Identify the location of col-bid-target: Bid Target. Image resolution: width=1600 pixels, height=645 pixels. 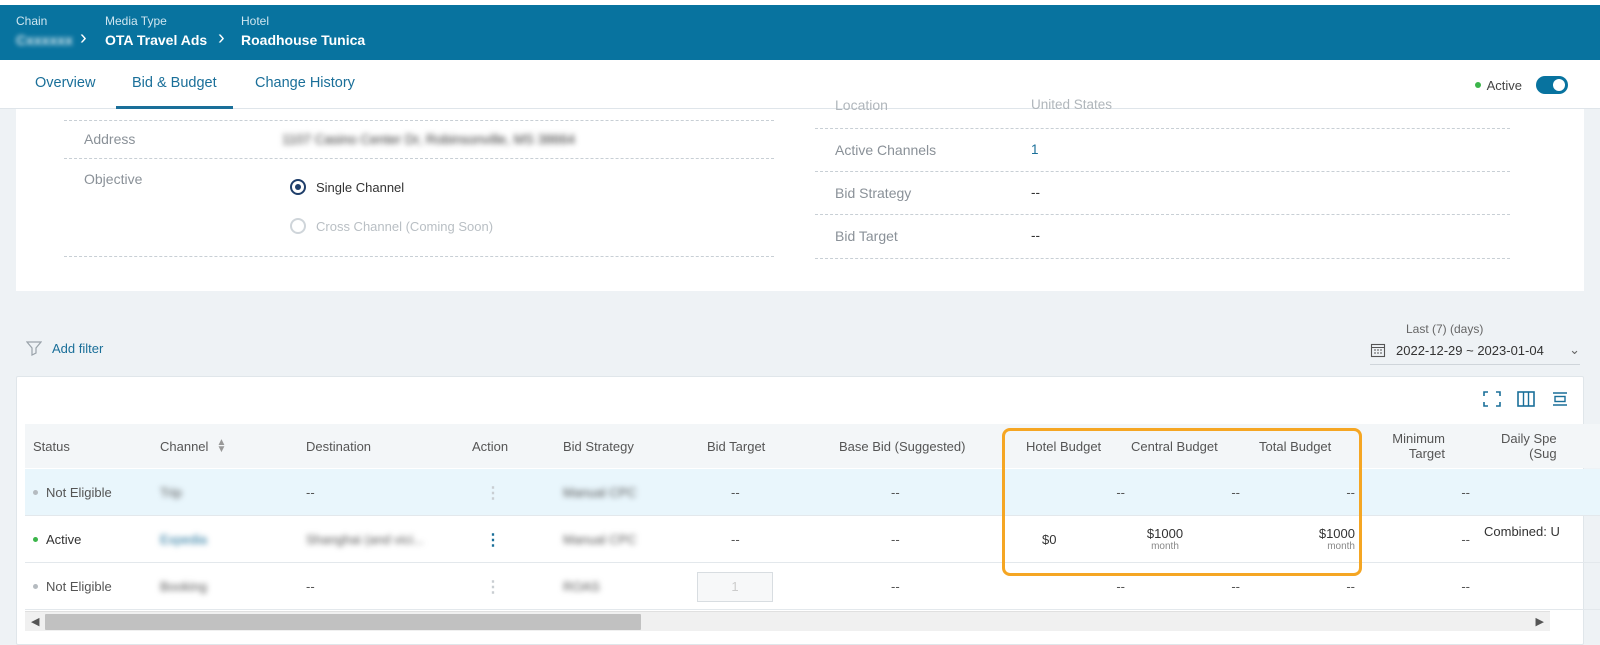
(736, 446).